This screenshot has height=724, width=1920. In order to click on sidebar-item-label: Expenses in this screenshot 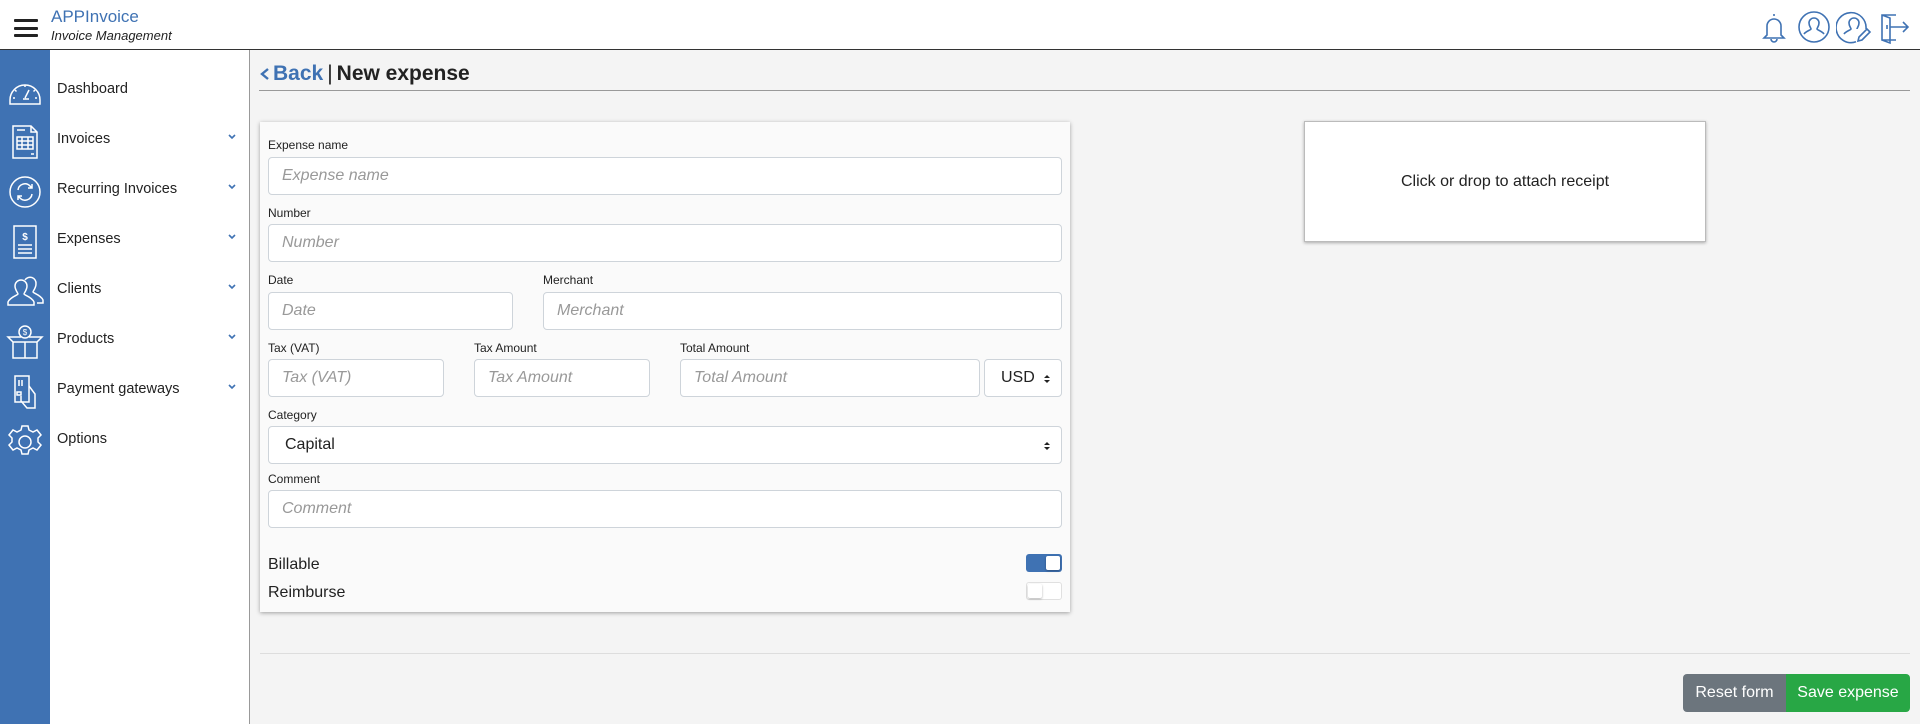, I will do `click(89, 239)`.